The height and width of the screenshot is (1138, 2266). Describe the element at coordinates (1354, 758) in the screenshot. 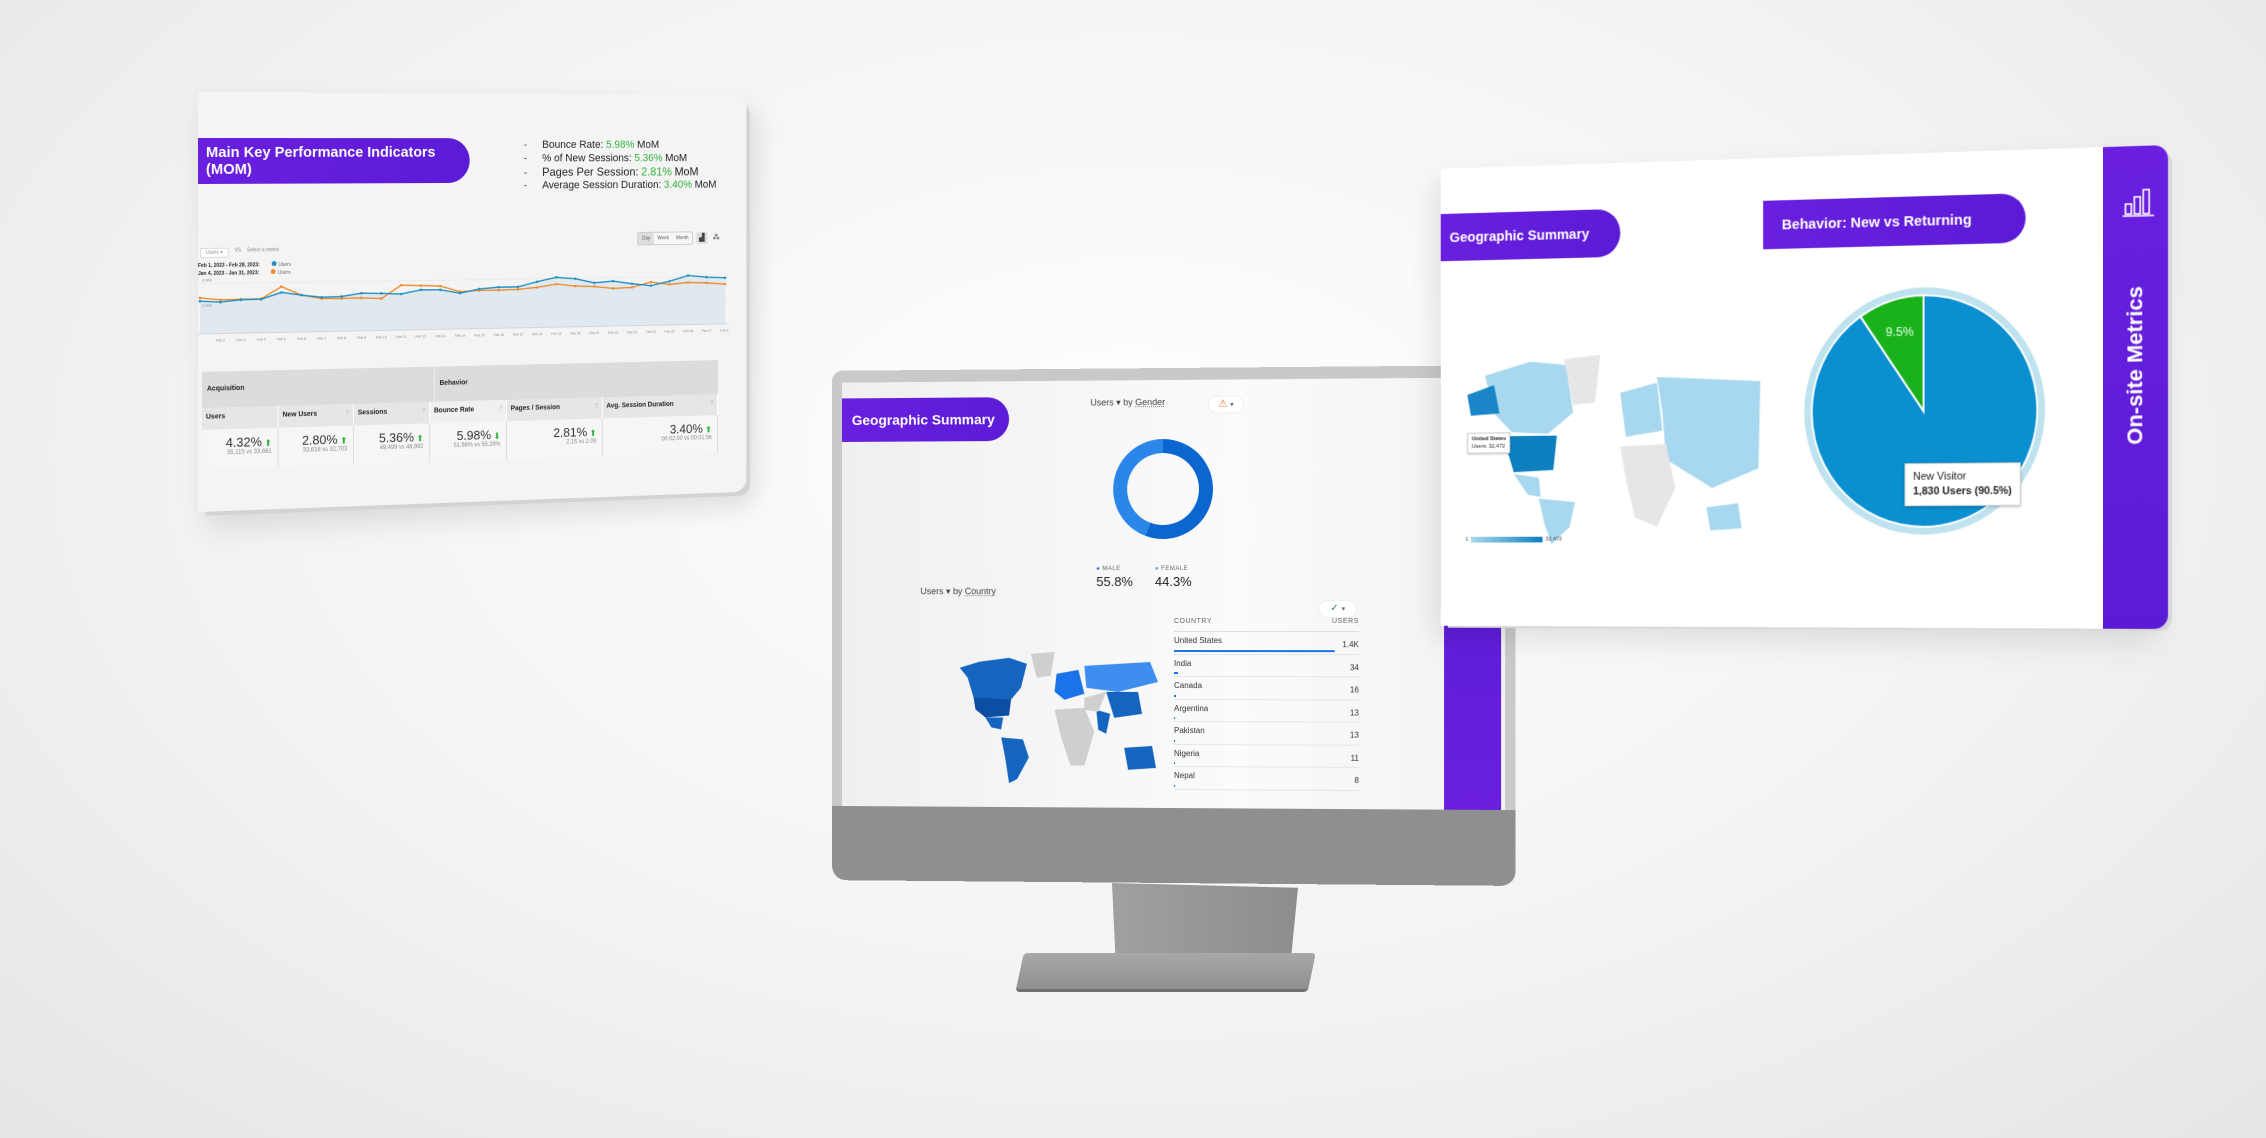

I see `country-users: 11` at that location.